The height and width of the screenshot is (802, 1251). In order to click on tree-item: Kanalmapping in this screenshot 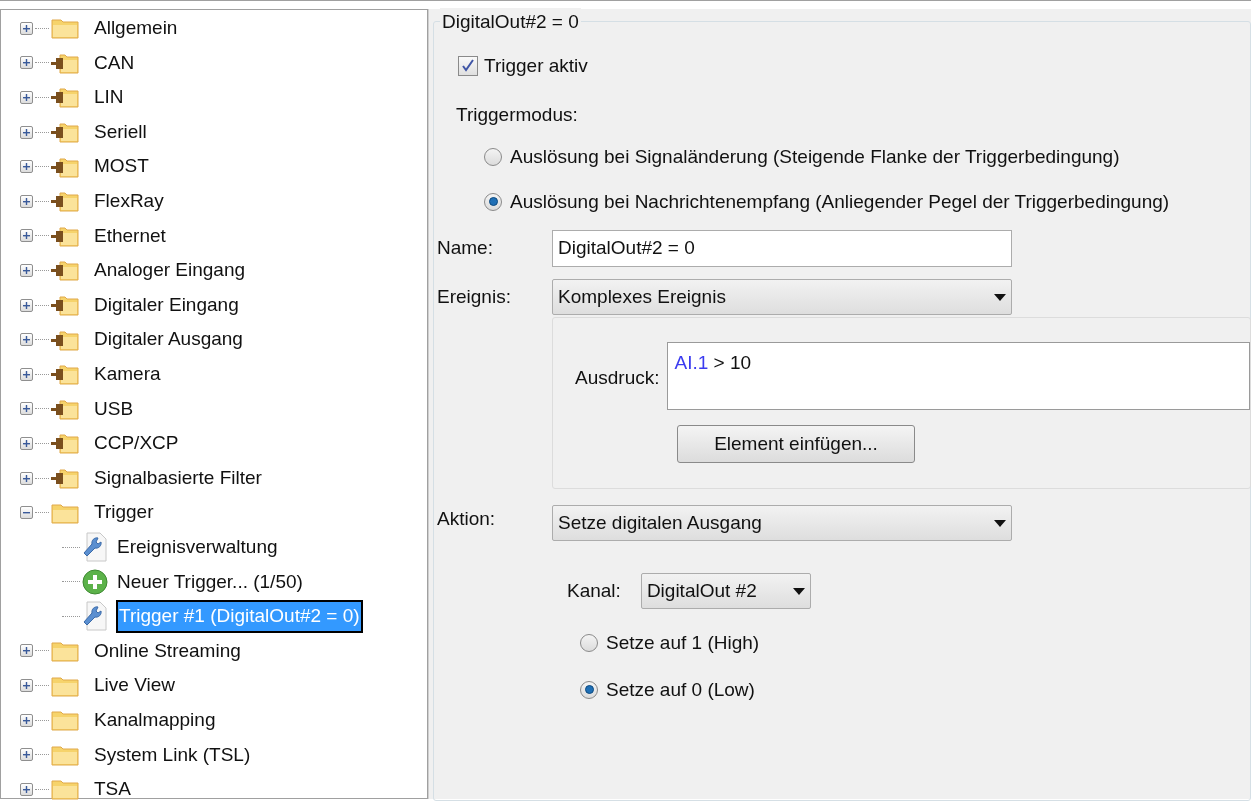, I will do `click(155, 720)`.